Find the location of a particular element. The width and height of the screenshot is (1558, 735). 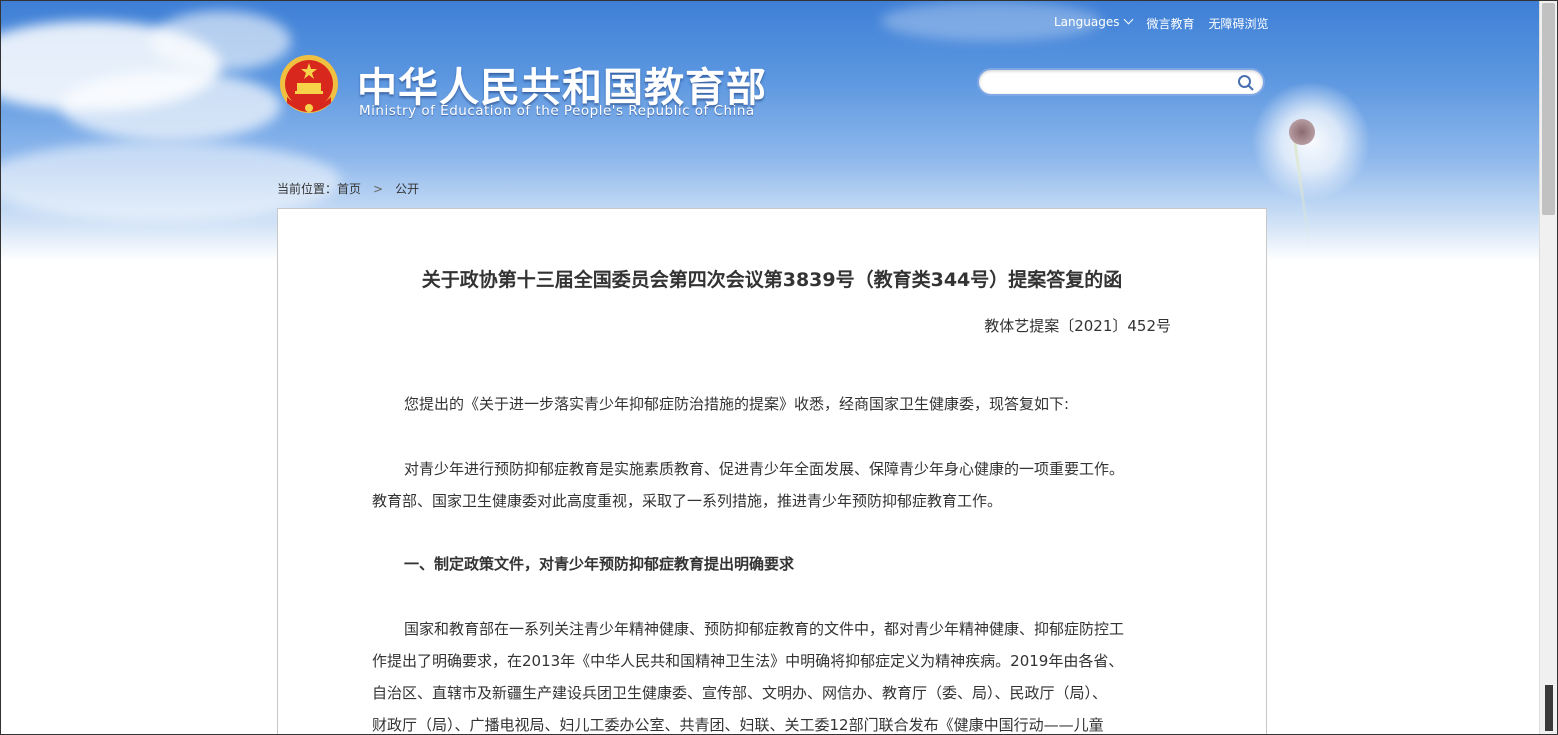

breadcrumb-home: 首页 is located at coordinates (349, 188).